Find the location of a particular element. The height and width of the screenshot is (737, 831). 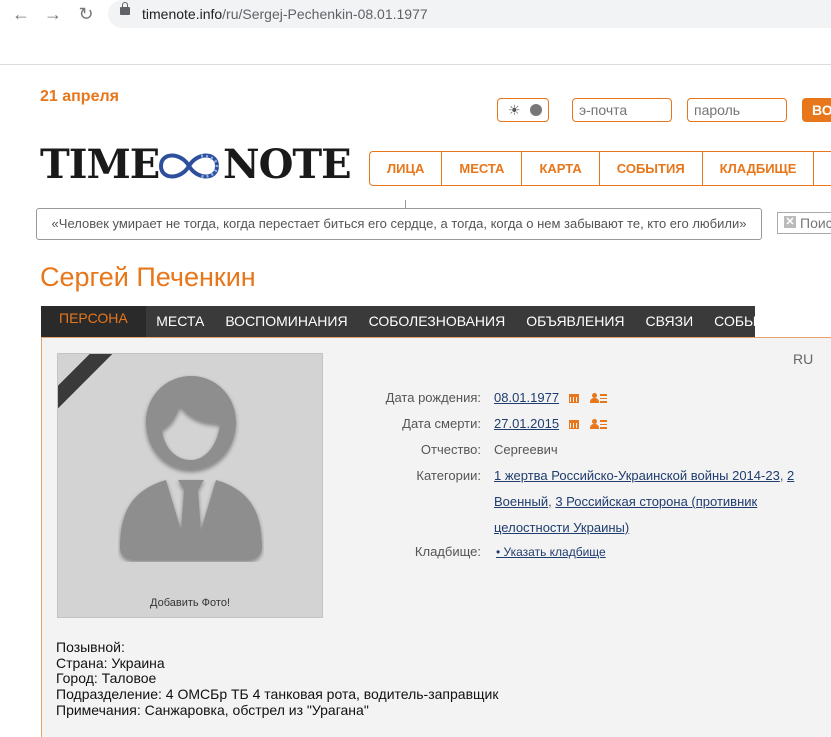

bio-line: Город: Таловое is located at coordinates (106, 678).